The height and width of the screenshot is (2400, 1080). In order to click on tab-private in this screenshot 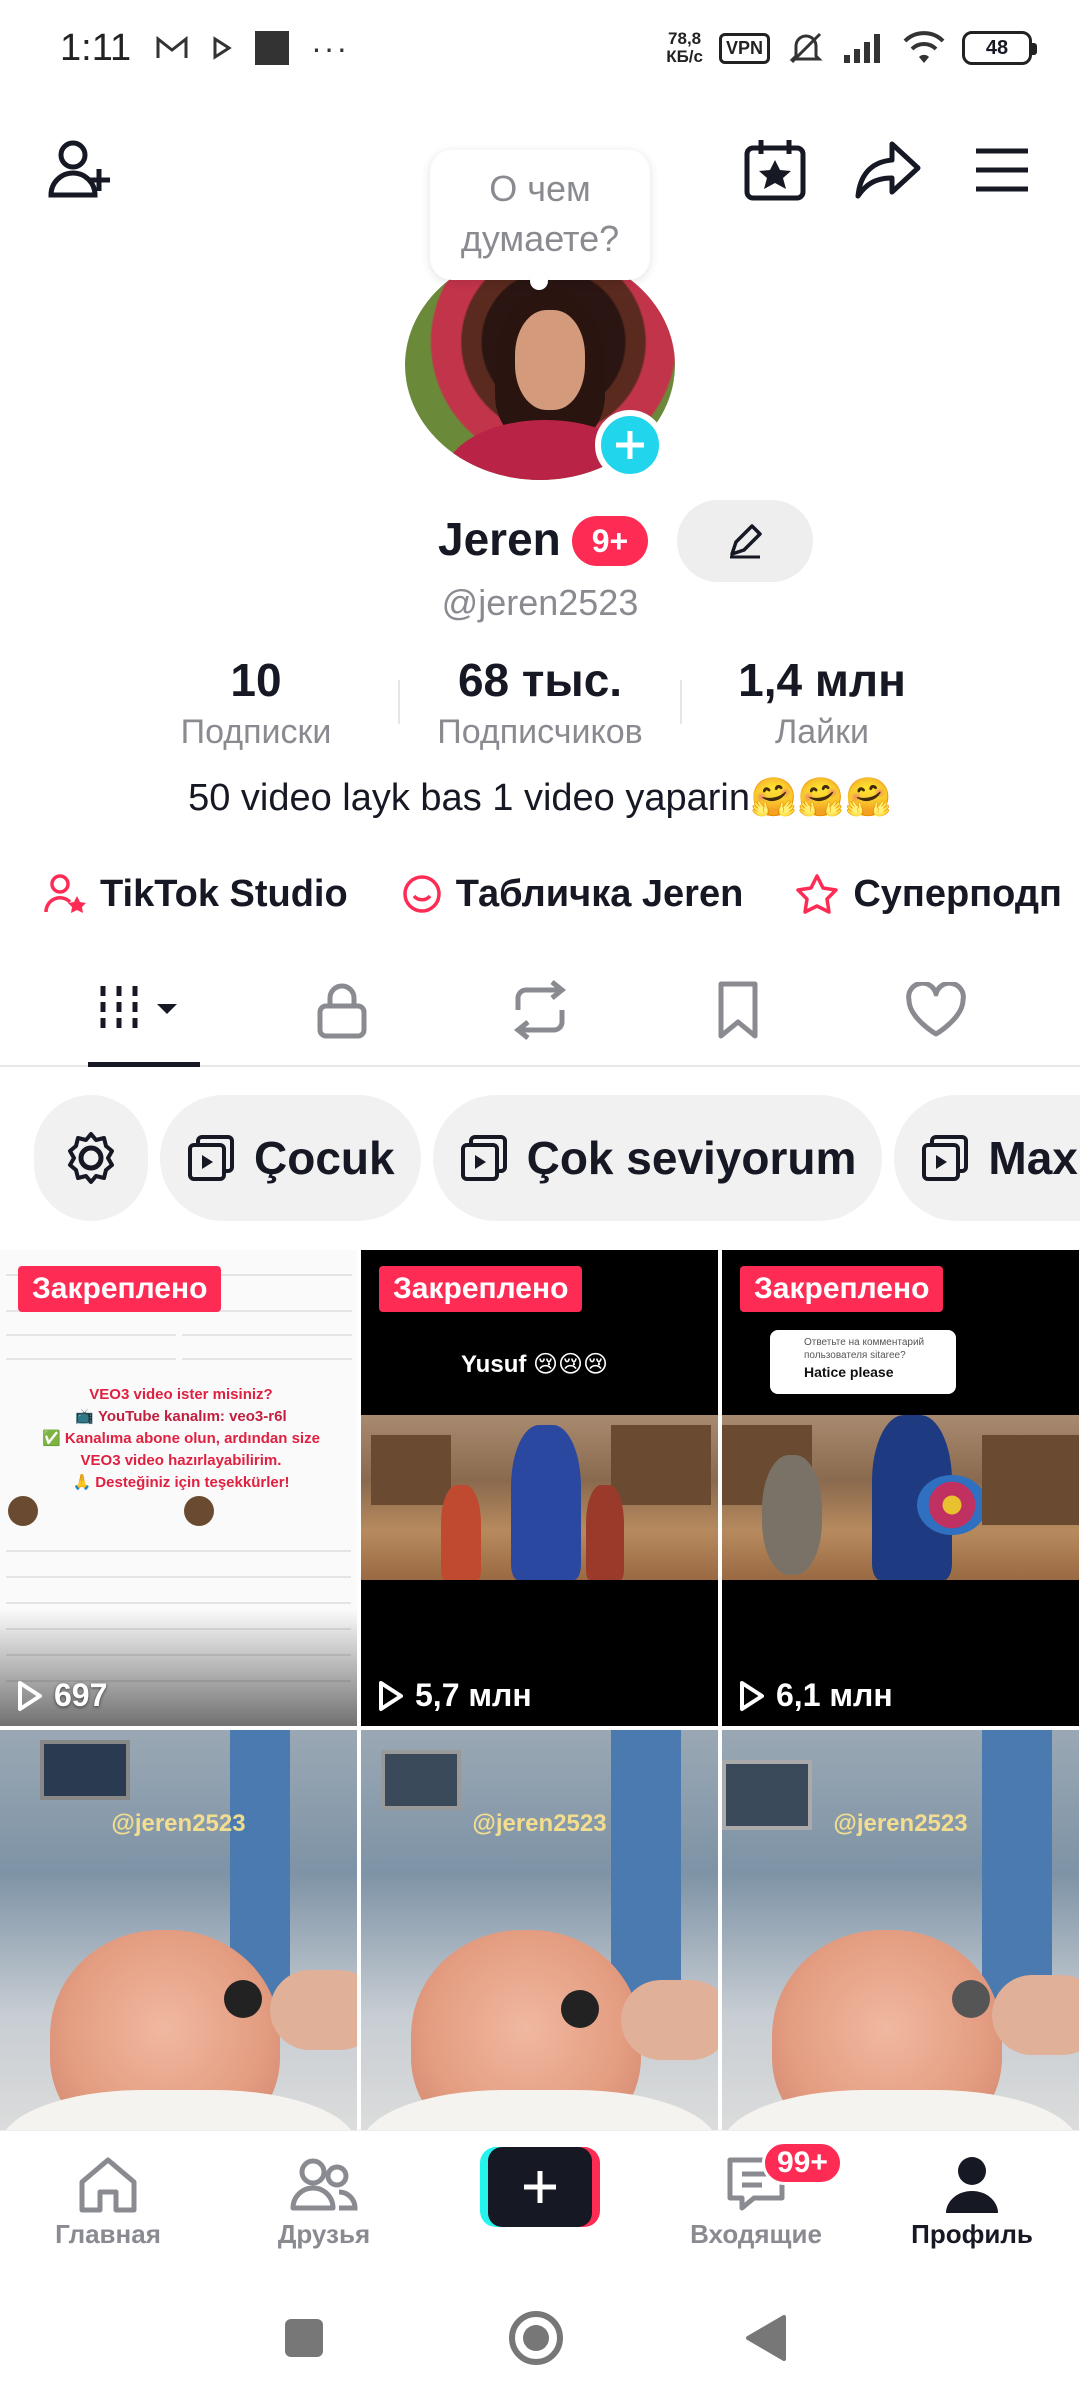, I will do `click(342, 1010)`.